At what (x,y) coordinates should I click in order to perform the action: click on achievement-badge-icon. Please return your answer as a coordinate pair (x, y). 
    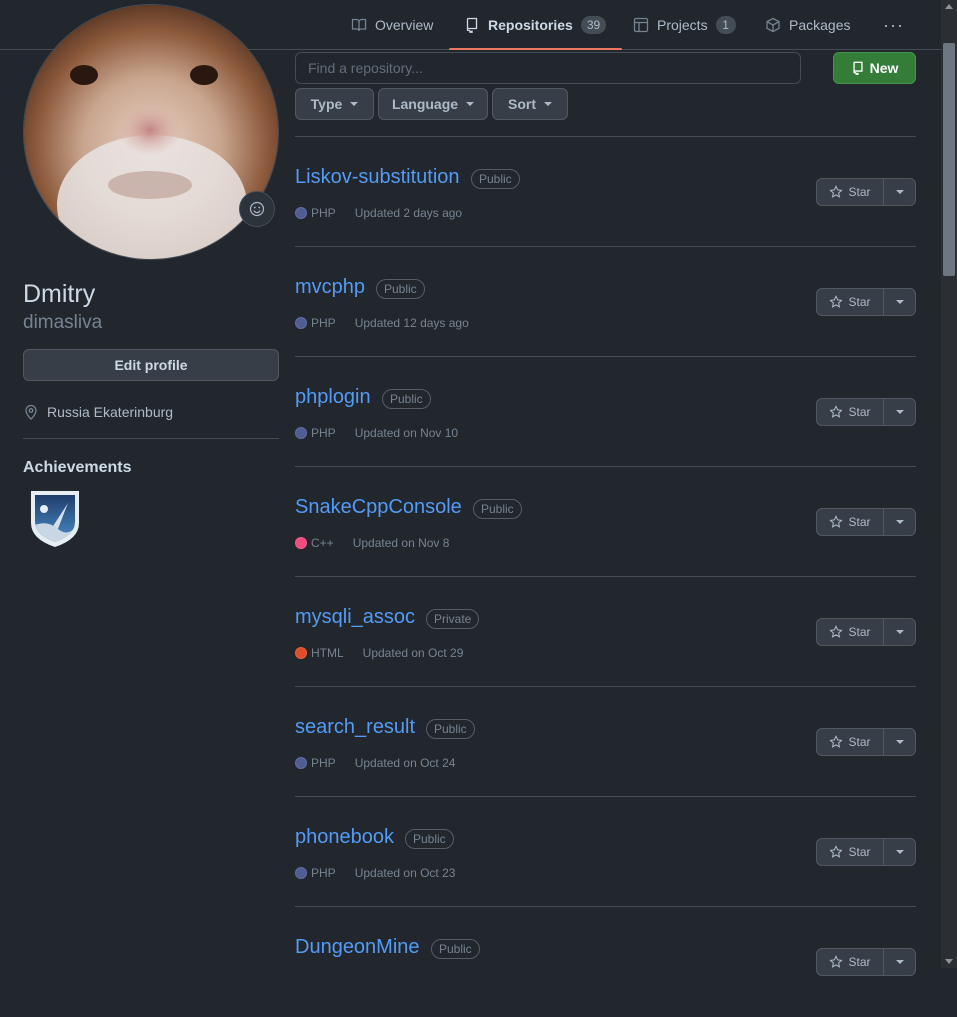
    Looking at the image, I should click on (55, 519).